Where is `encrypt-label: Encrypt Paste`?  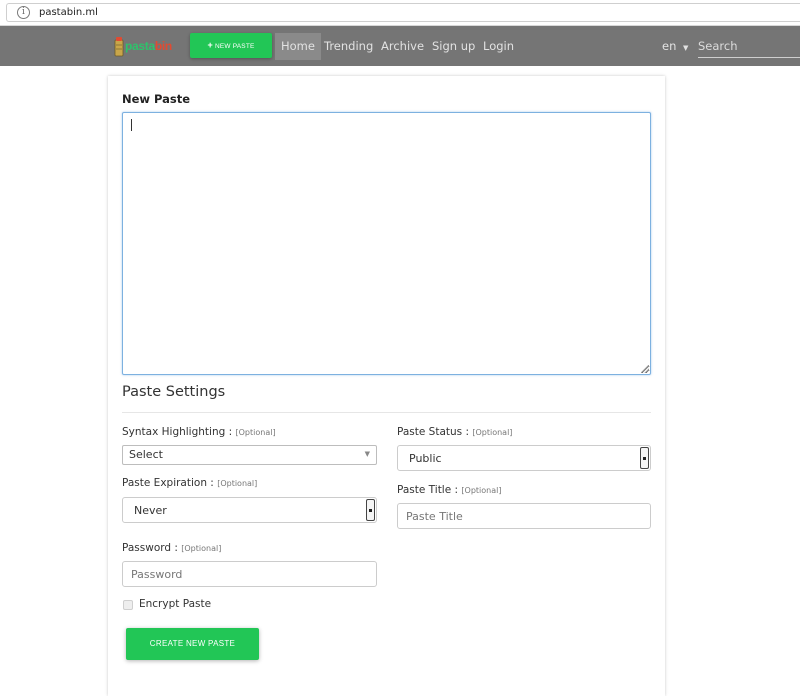
encrypt-label: Encrypt Paste is located at coordinates (175, 604).